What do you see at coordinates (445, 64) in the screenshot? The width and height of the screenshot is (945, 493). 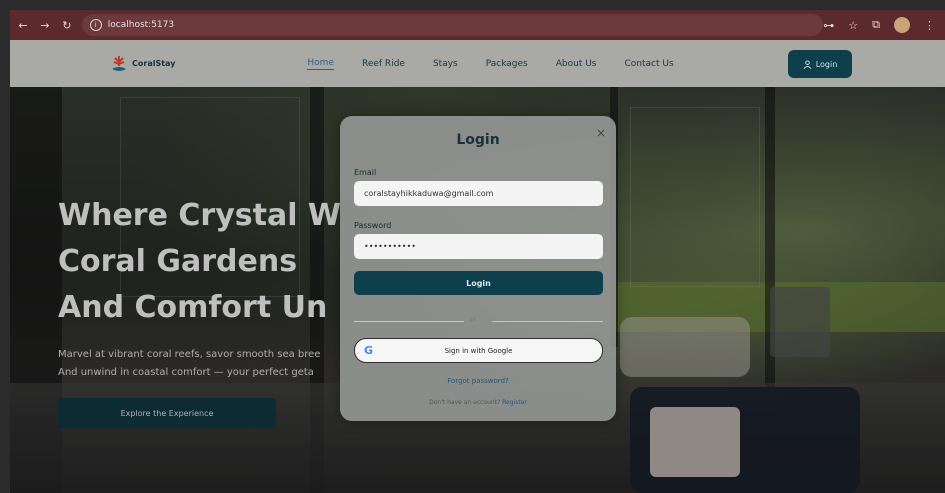 I see `nav-stays: Stays` at bounding box center [445, 64].